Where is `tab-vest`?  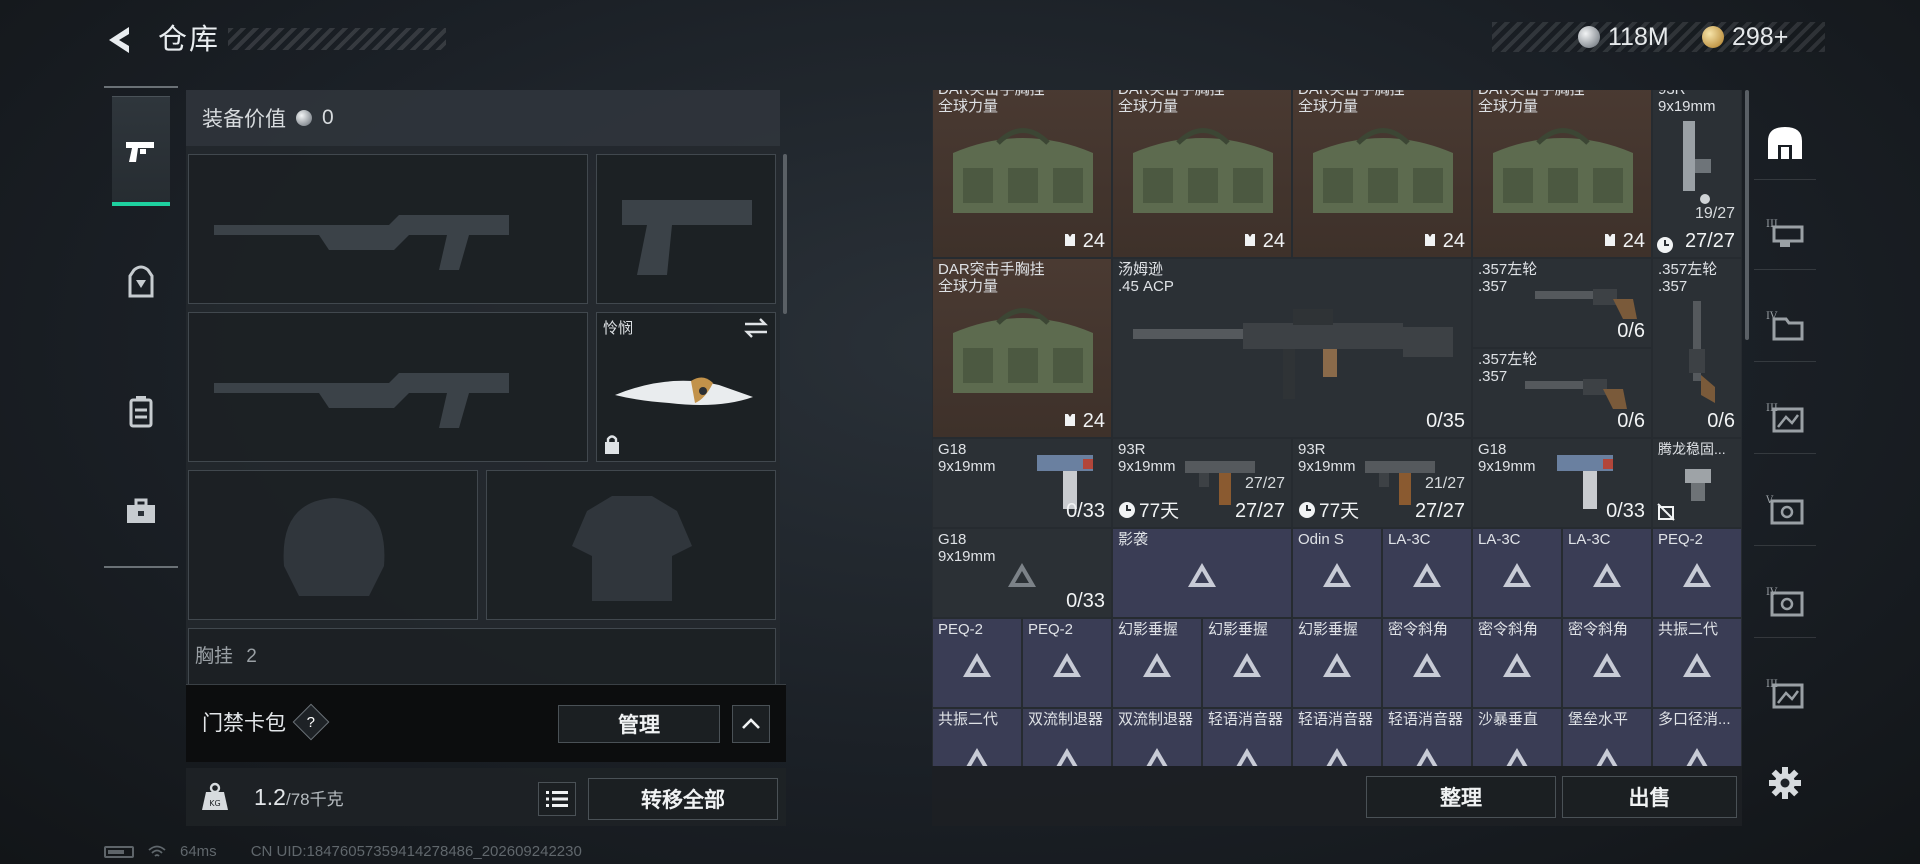 tab-vest is located at coordinates (141, 411).